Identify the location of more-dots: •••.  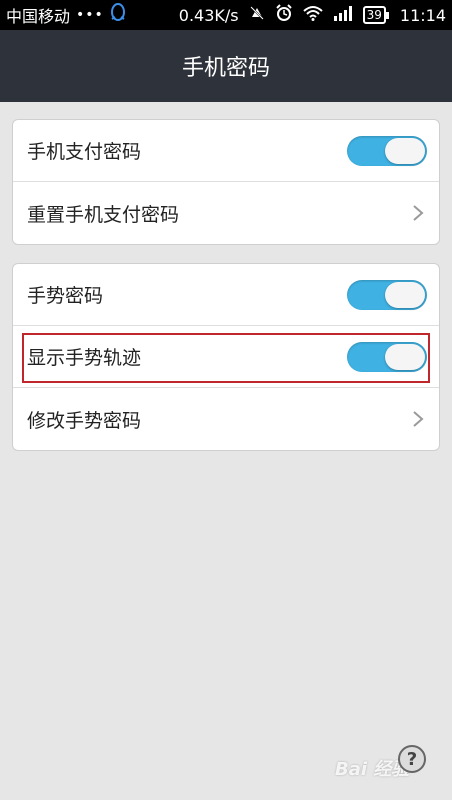
(90, 15).